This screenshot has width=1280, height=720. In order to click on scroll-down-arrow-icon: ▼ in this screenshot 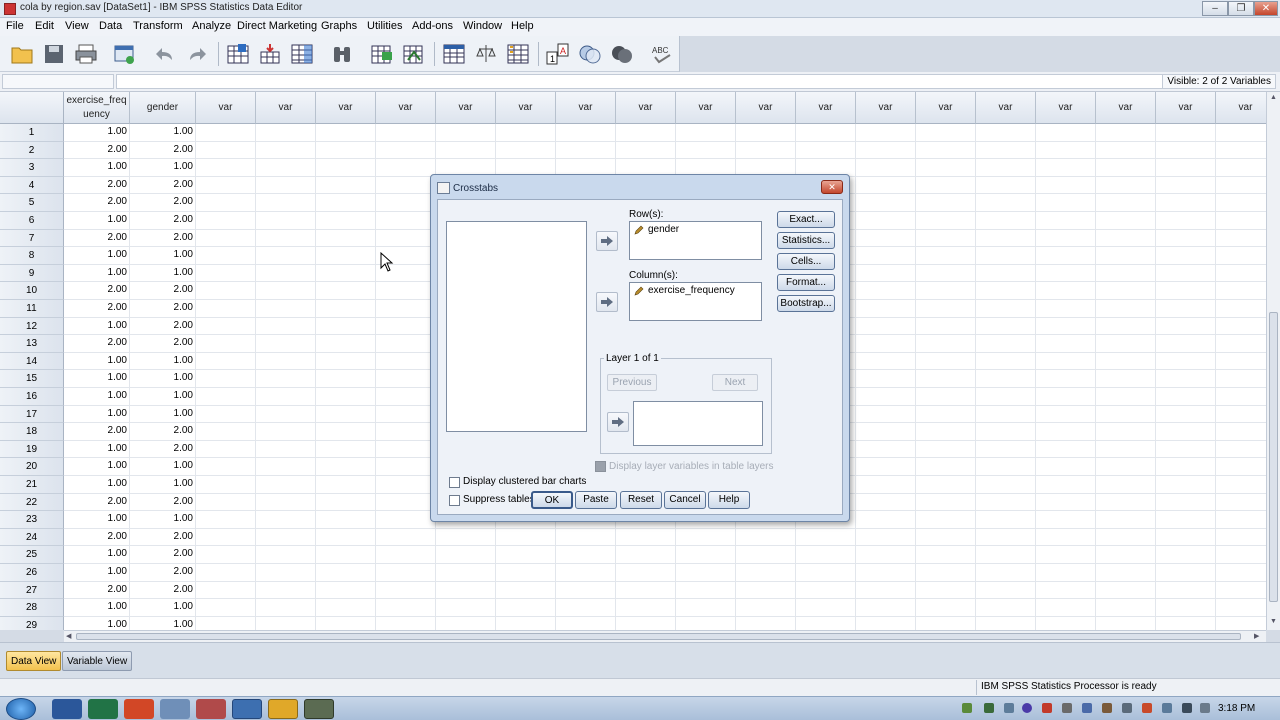, I will do `click(1273, 621)`.